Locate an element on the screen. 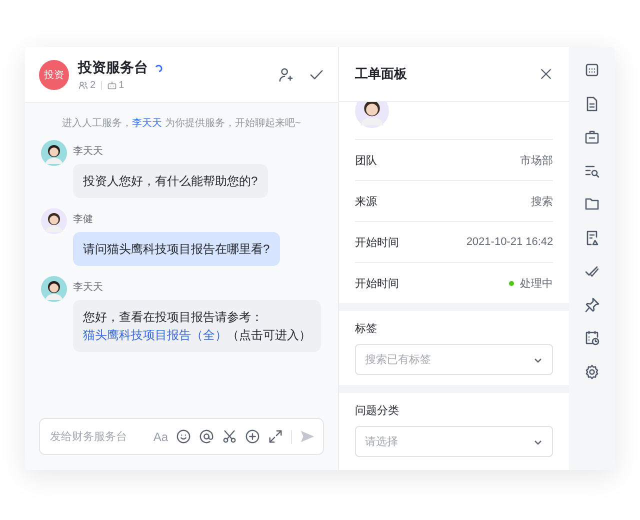 The width and height of the screenshot is (640, 520). message-note: （点击可进入） is located at coordinates (269, 335).